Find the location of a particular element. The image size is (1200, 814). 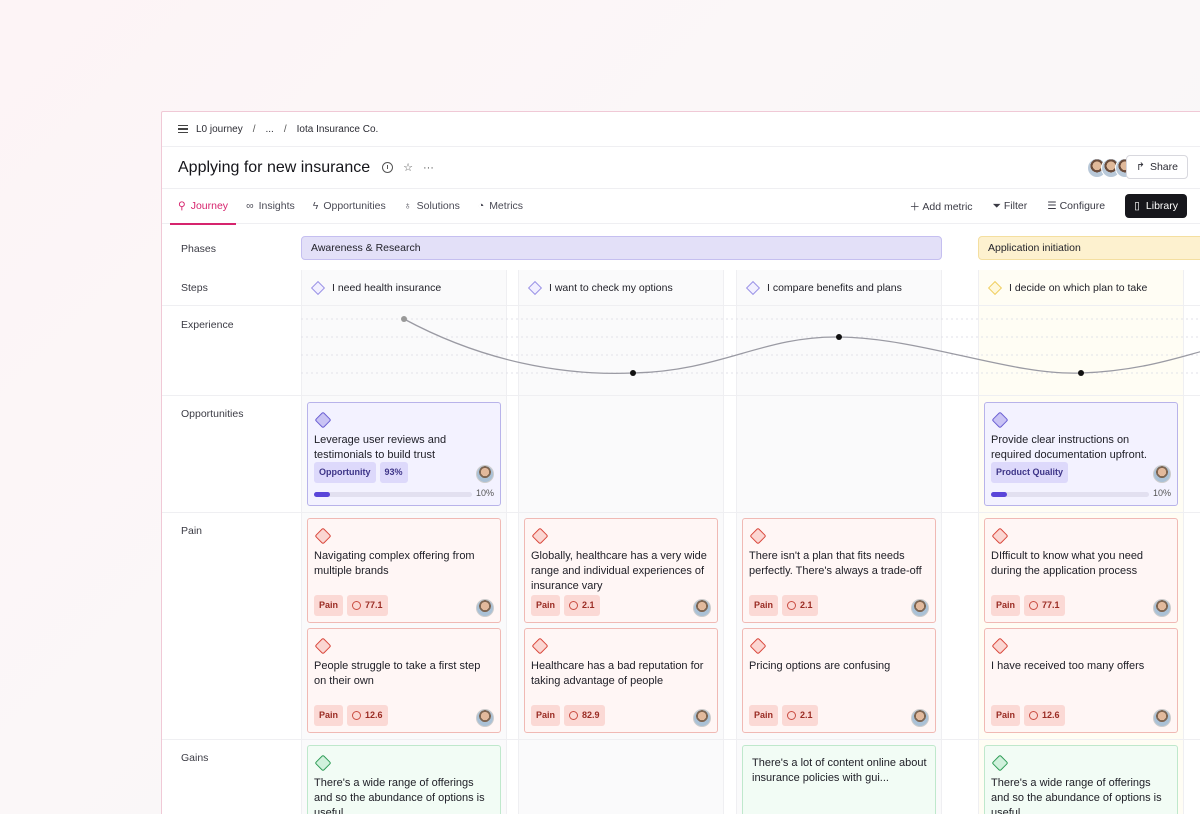

phase-label: Awareness & Research is located at coordinates (366, 248).